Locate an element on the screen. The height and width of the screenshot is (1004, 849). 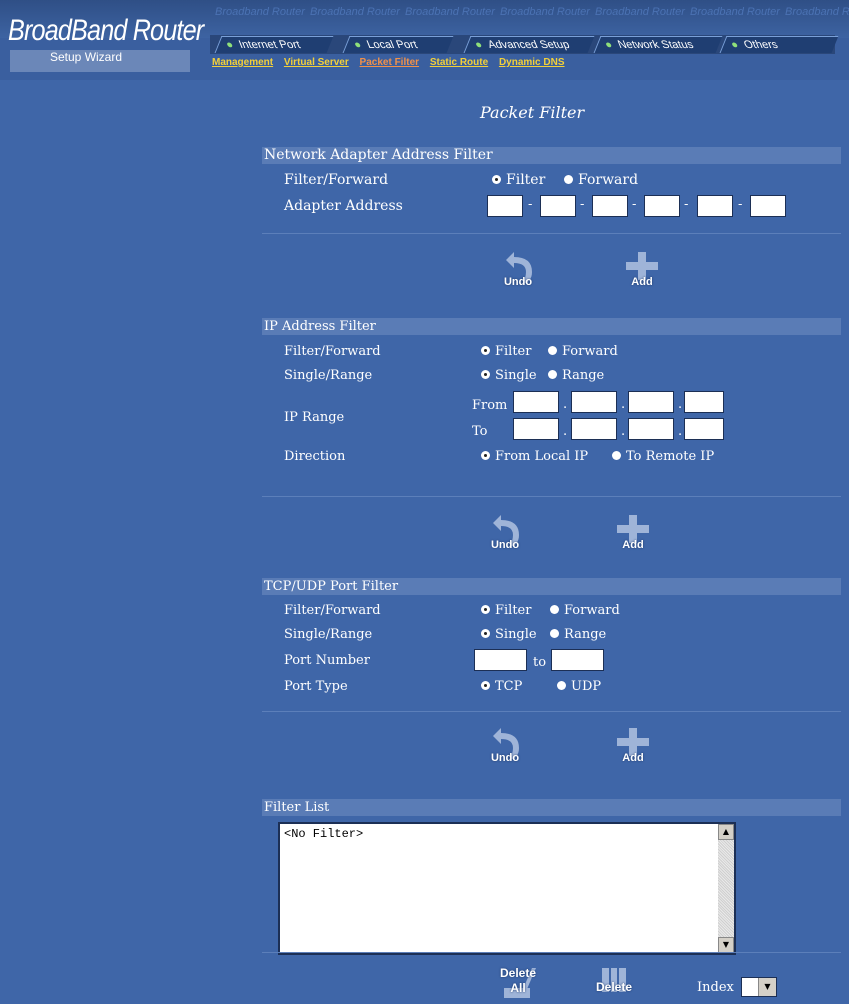
ip-filter-forward-label: Filter/Forward is located at coordinates (332, 351).